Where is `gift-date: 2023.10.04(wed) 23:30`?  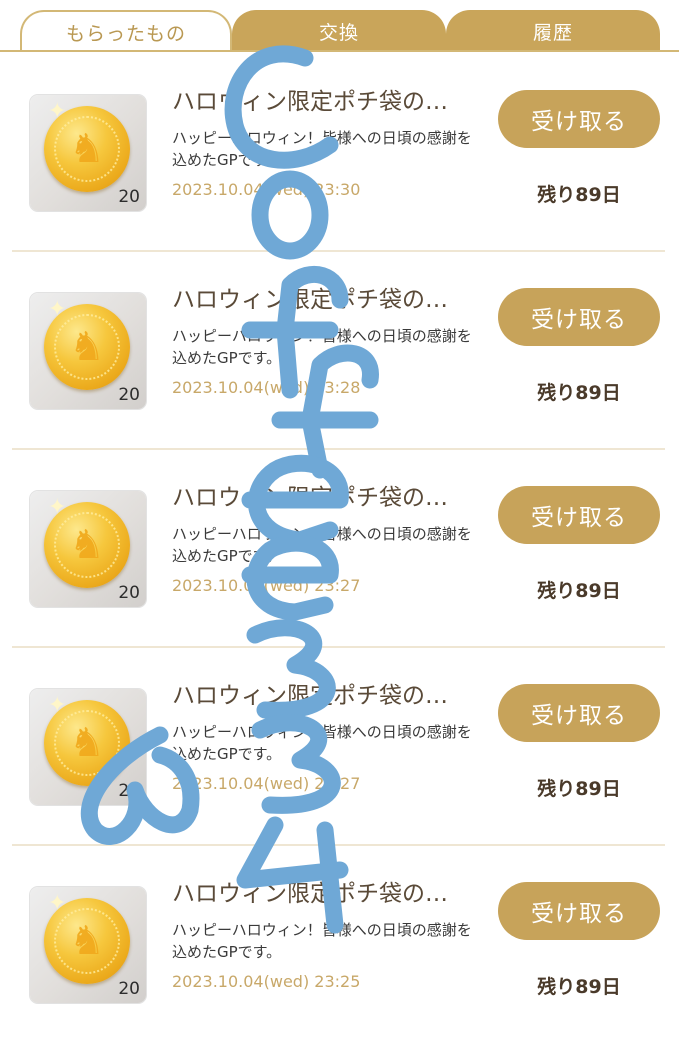 gift-date: 2023.10.04(wed) 23:30 is located at coordinates (266, 189).